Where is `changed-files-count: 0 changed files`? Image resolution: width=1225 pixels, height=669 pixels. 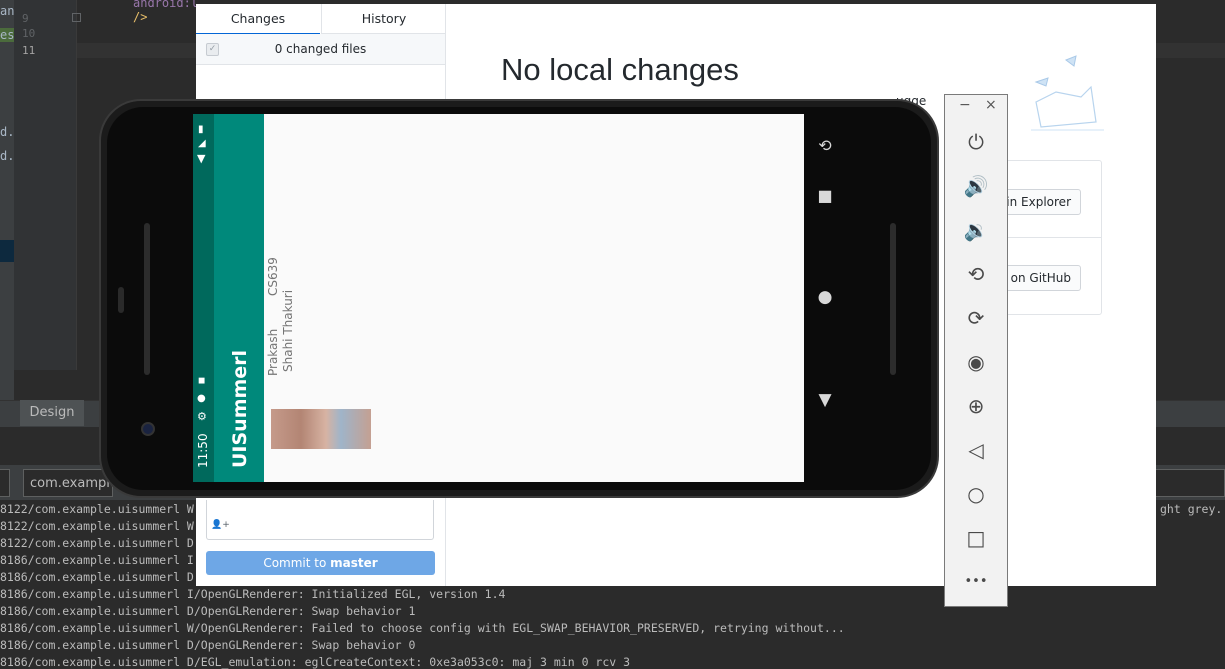
changed-files-count: 0 changed files is located at coordinates (320, 49).